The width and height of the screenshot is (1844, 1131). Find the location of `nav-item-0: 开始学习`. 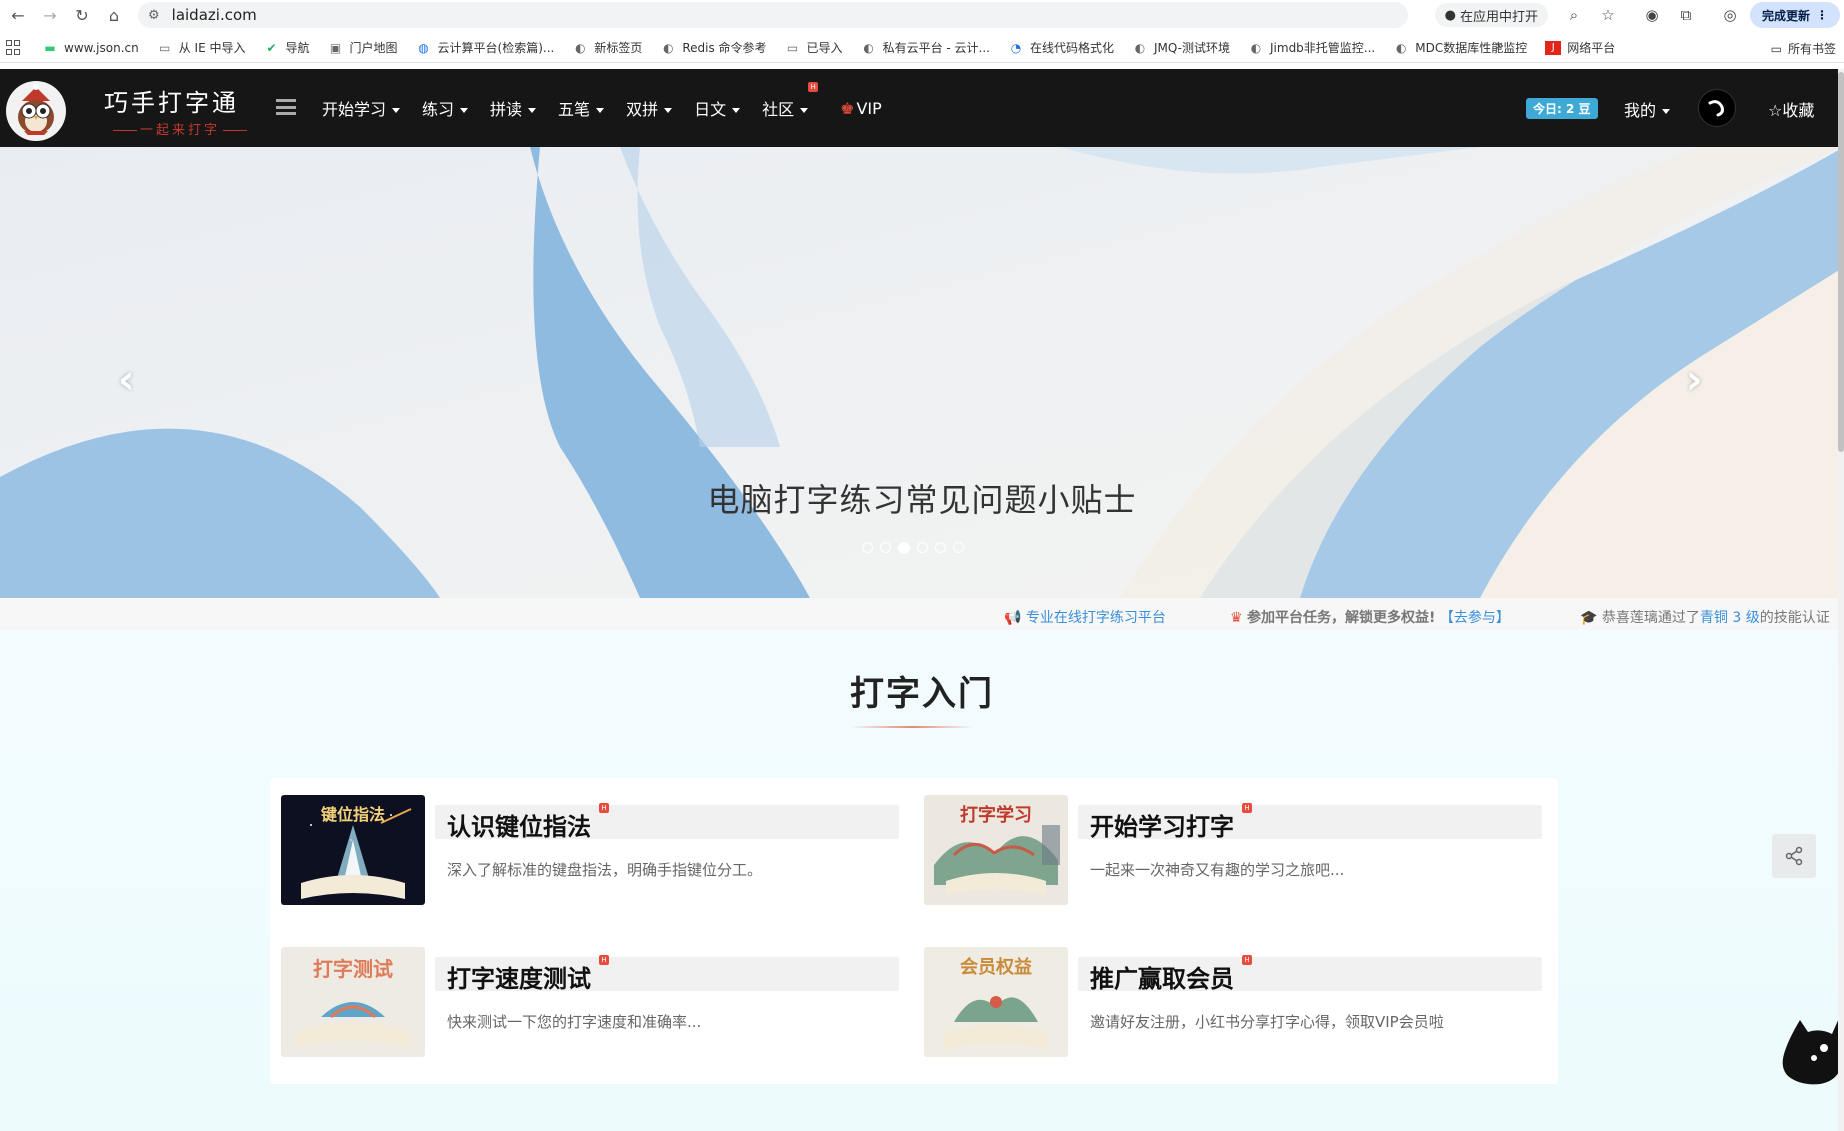

nav-item-0: 开始学习 is located at coordinates (361, 108).